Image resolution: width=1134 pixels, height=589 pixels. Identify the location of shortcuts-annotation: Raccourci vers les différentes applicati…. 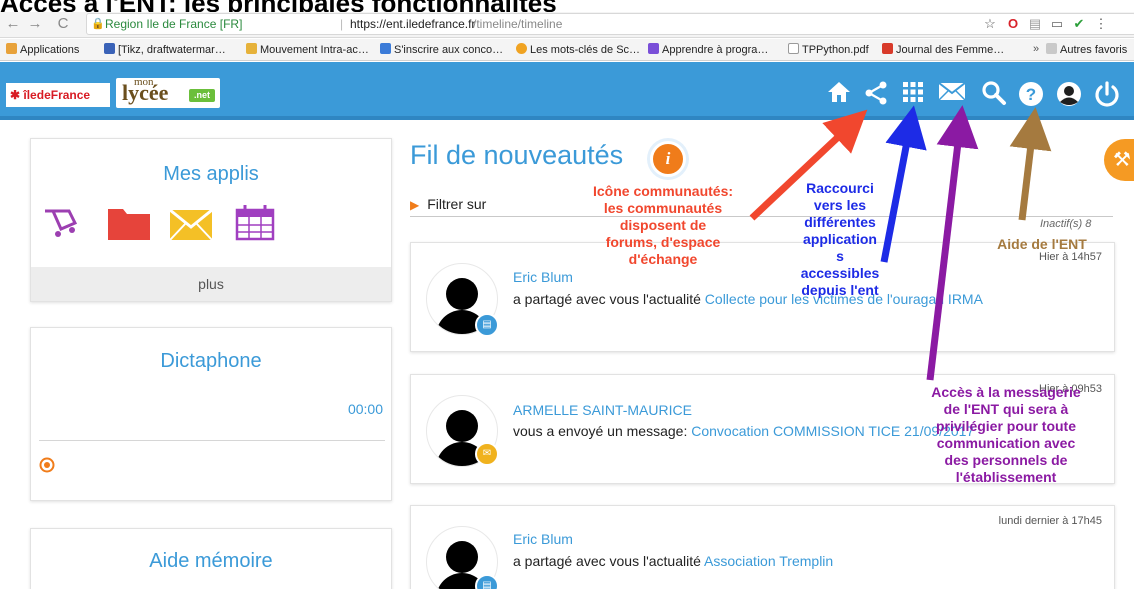
(840, 239).